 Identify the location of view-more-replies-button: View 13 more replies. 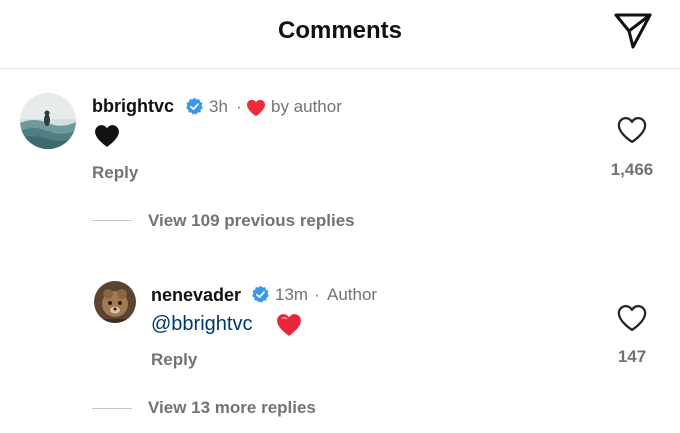
(232, 408).